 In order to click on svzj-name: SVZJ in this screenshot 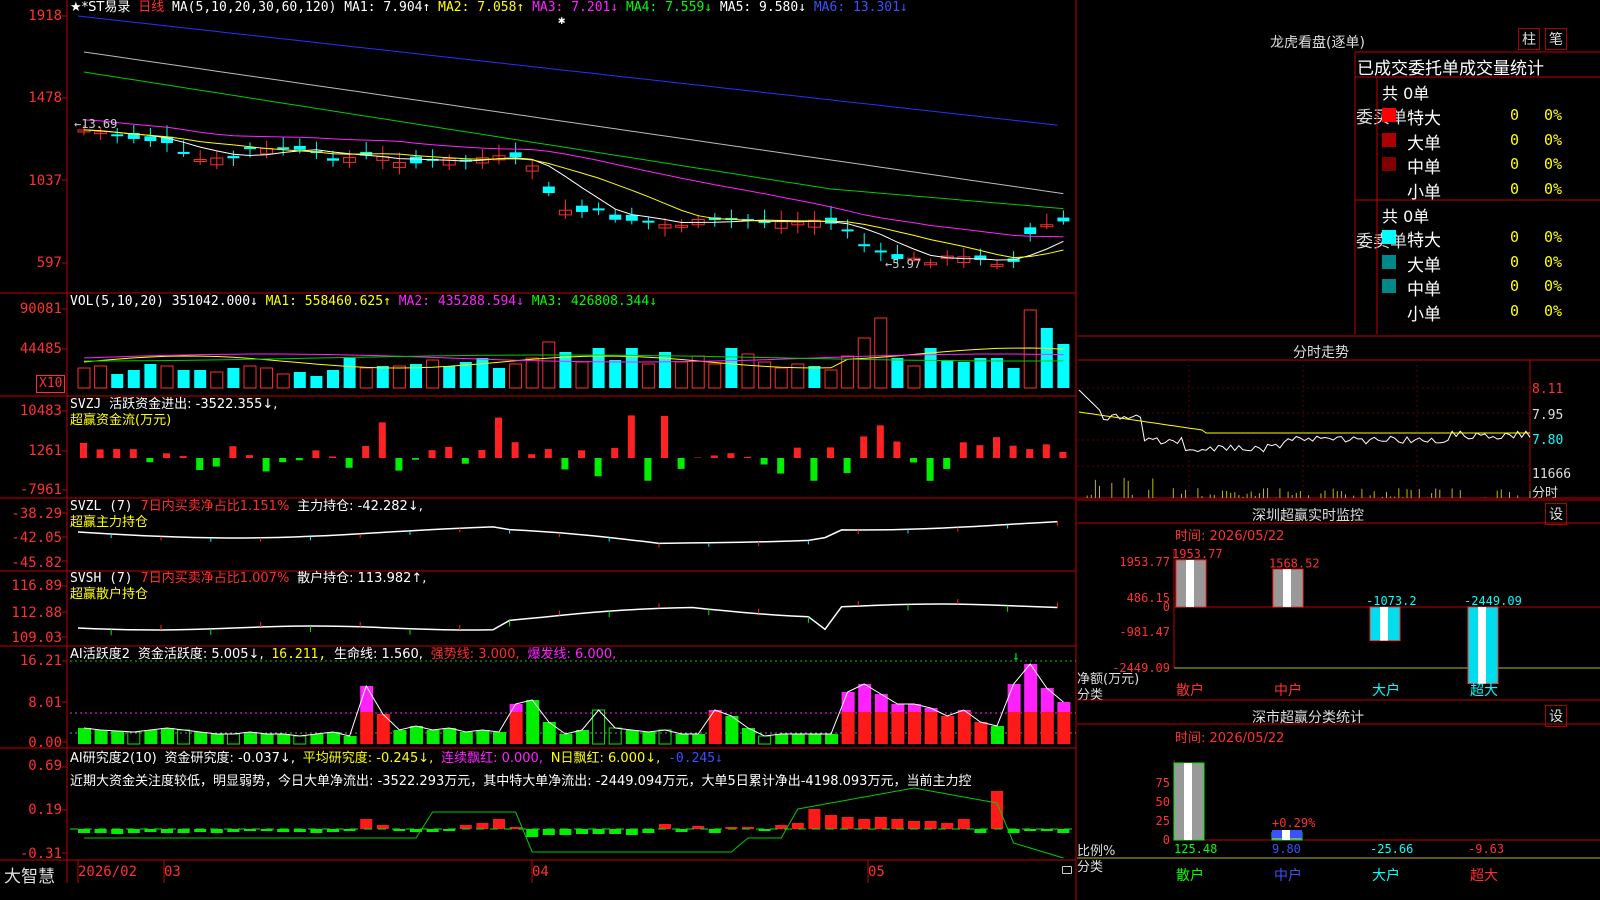, I will do `click(86, 404)`.